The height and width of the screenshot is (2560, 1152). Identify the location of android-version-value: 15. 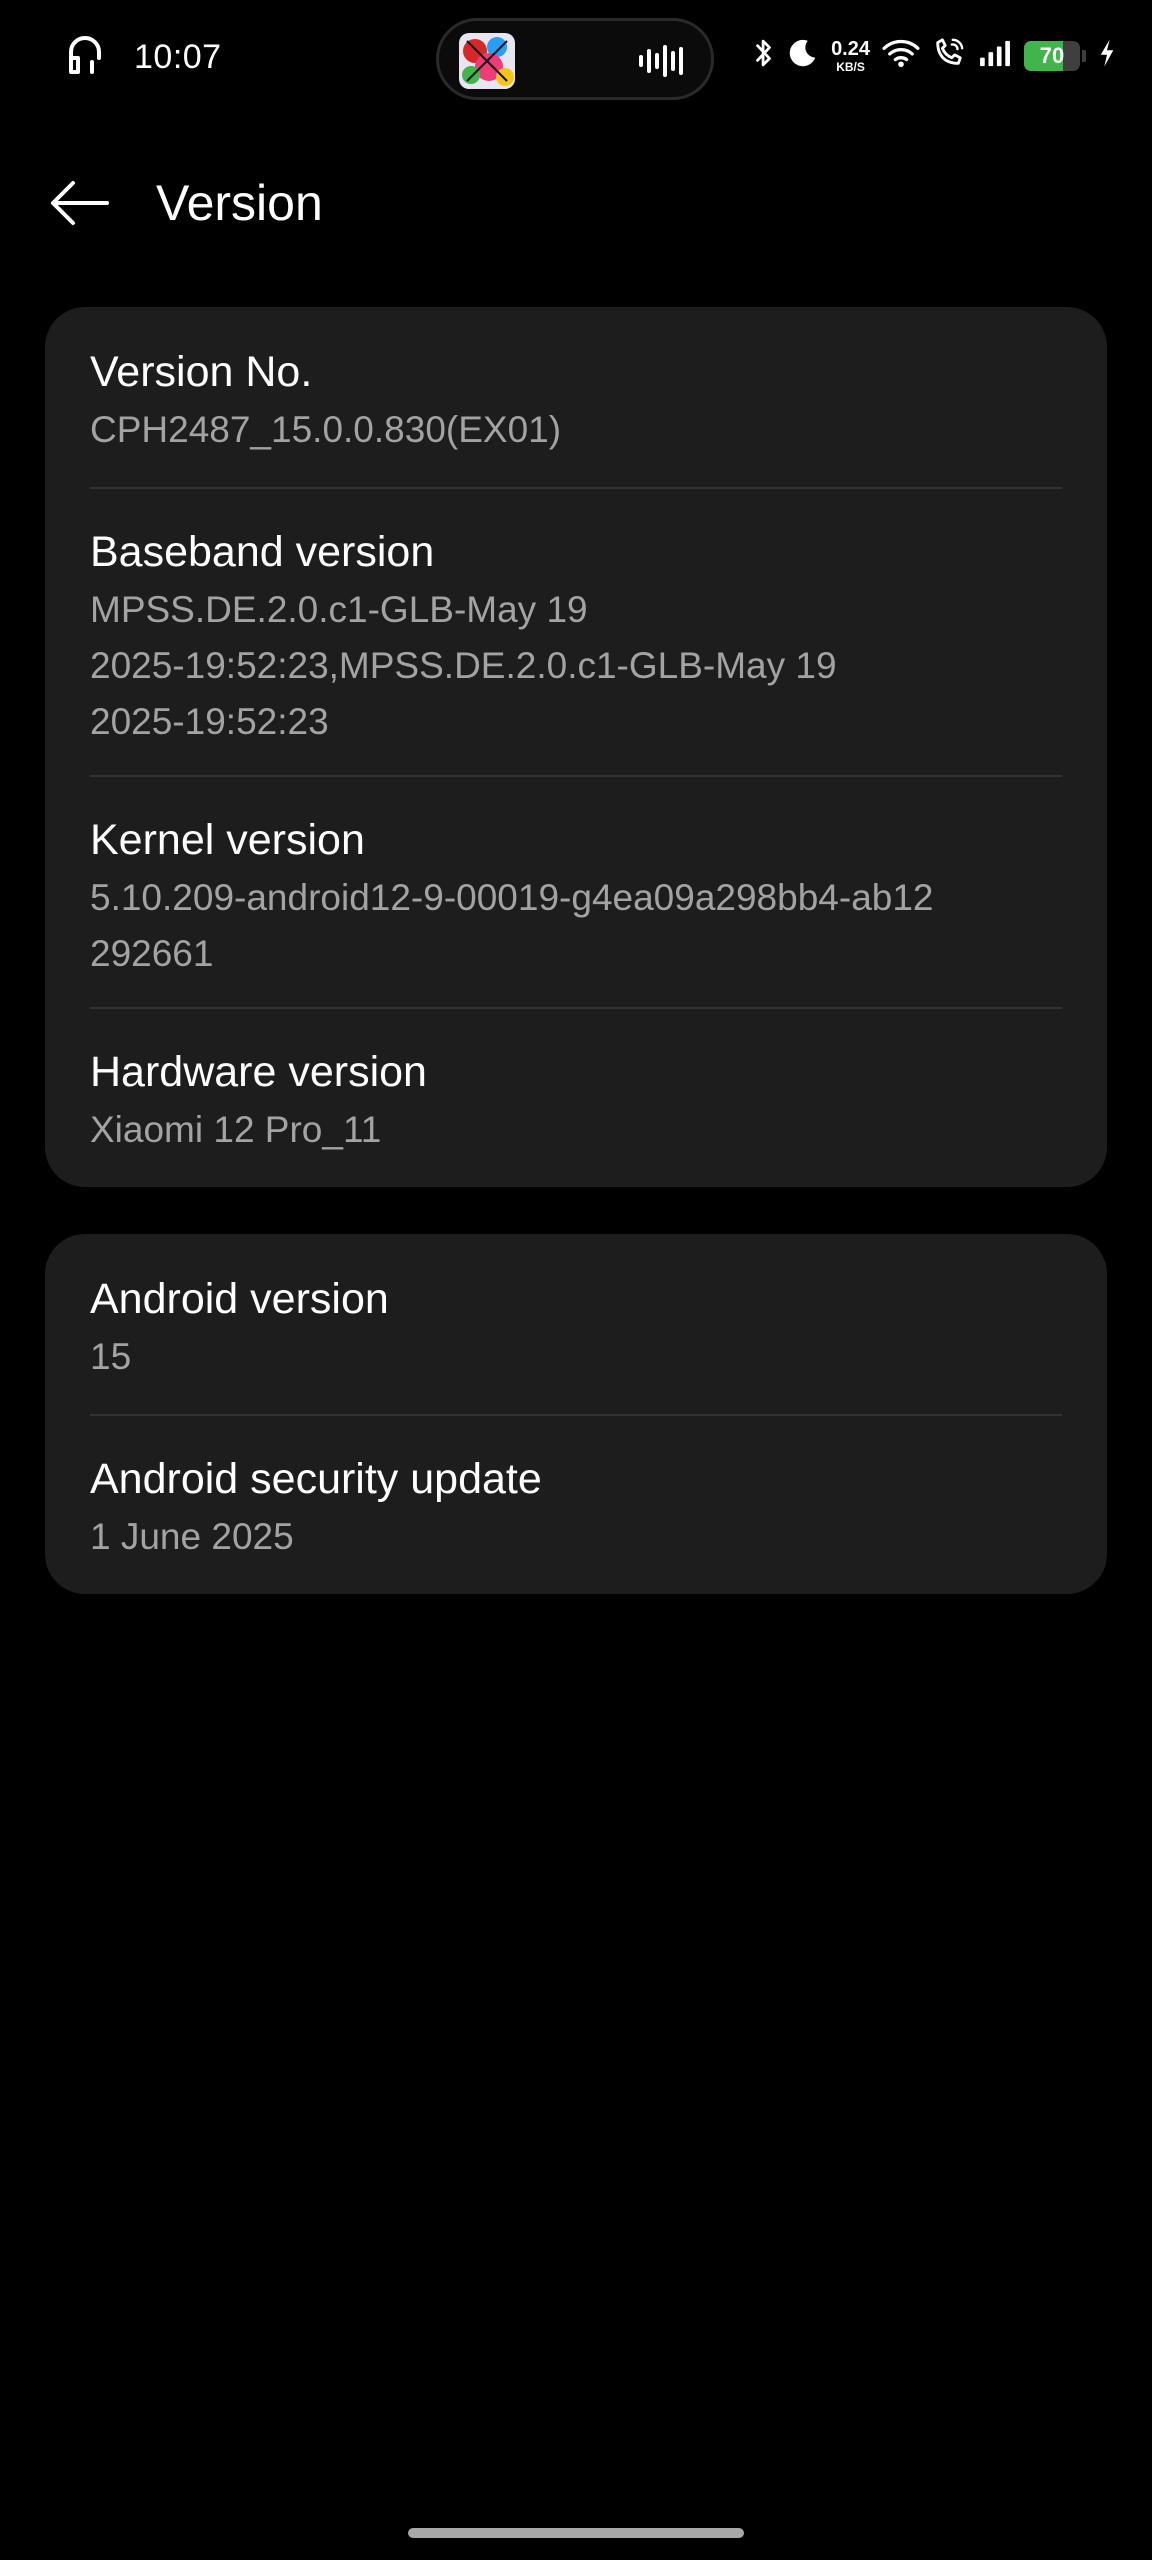
(111, 1356).